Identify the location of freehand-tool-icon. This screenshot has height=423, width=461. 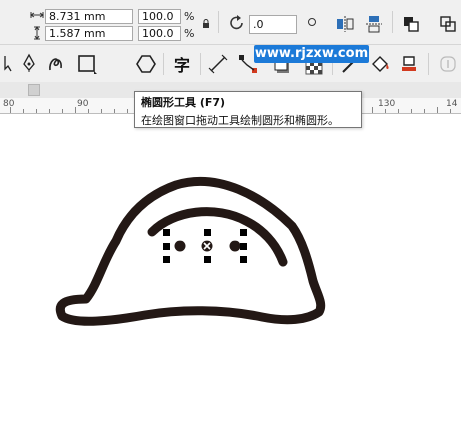
(56, 63).